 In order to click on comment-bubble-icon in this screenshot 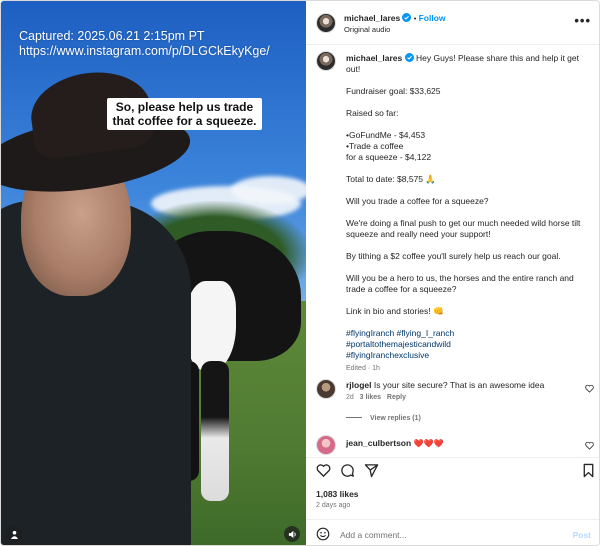, I will do `click(347, 470)`.